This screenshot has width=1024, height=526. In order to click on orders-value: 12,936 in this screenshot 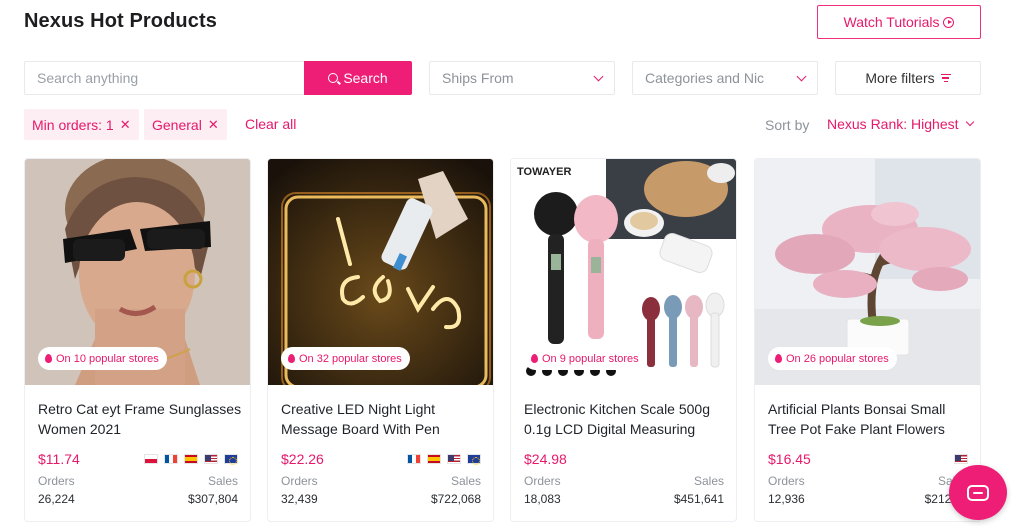, I will do `click(786, 499)`.